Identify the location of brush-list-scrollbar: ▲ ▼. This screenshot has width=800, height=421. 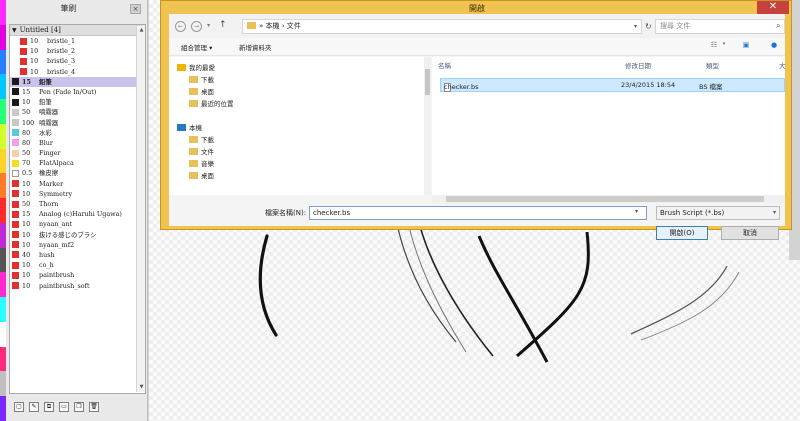
(140, 209).